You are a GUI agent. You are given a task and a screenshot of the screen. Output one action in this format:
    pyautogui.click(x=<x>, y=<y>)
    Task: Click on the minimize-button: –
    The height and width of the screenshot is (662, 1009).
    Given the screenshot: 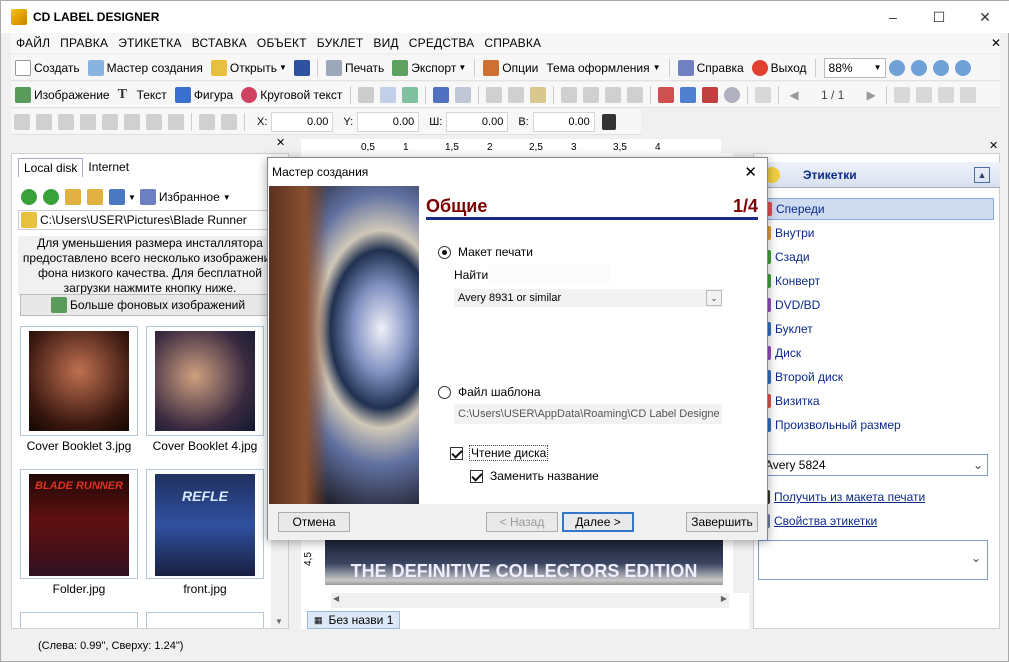 What is the action you would take?
    pyautogui.click(x=893, y=17)
    